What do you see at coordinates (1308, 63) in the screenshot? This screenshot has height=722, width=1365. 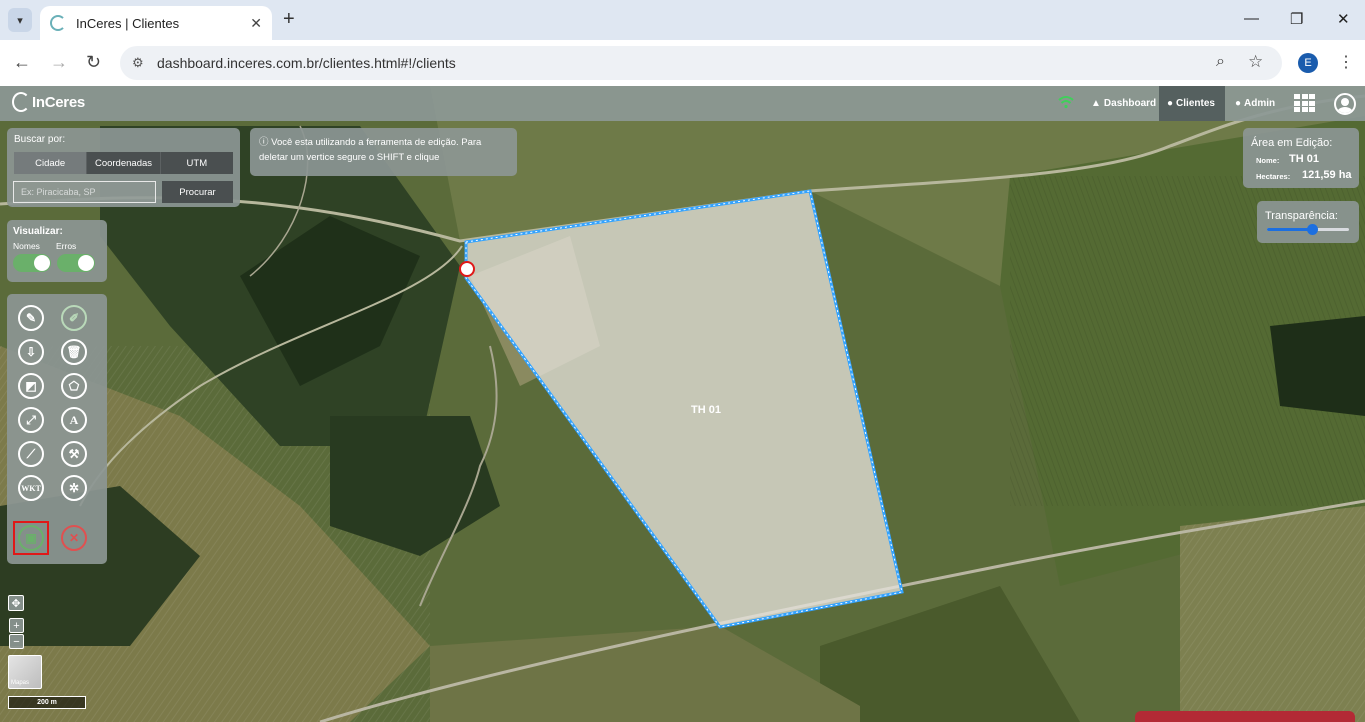 I see `profile-avatar: E` at bounding box center [1308, 63].